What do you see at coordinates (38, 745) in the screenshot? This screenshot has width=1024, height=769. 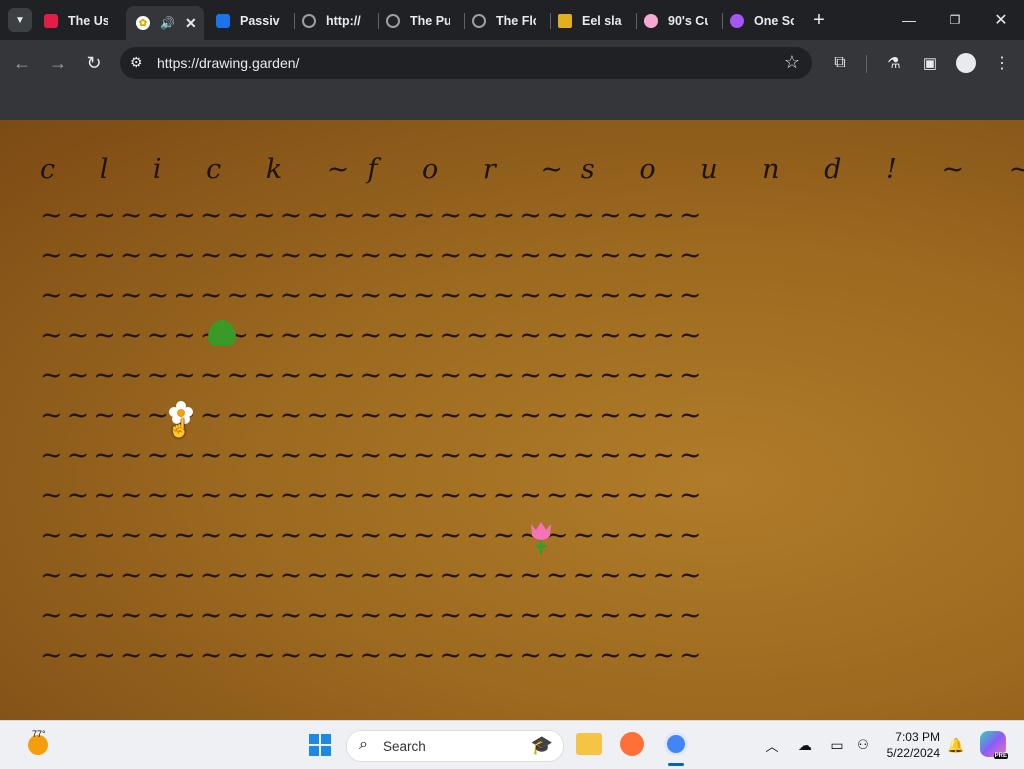 I see `weather-widget: 77°` at bounding box center [38, 745].